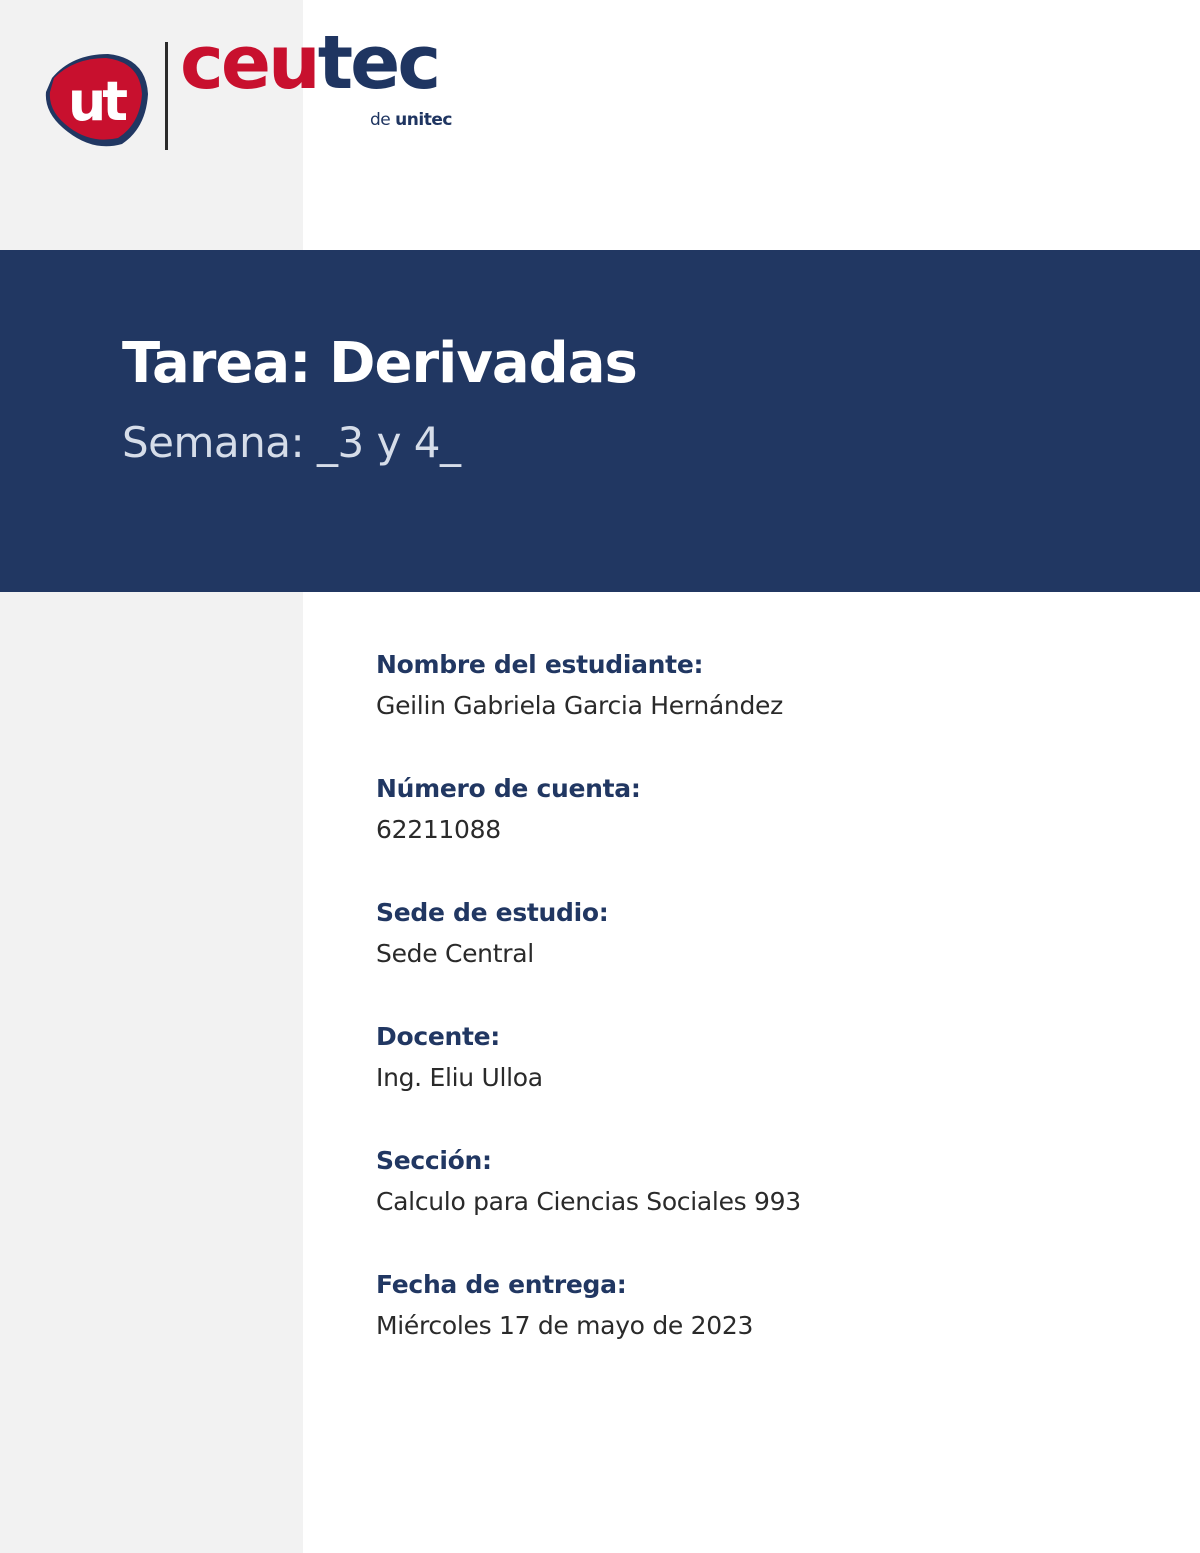  What do you see at coordinates (380, 120) in the screenshot?
I see `tagline-prefix: de` at bounding box center [380, 120].